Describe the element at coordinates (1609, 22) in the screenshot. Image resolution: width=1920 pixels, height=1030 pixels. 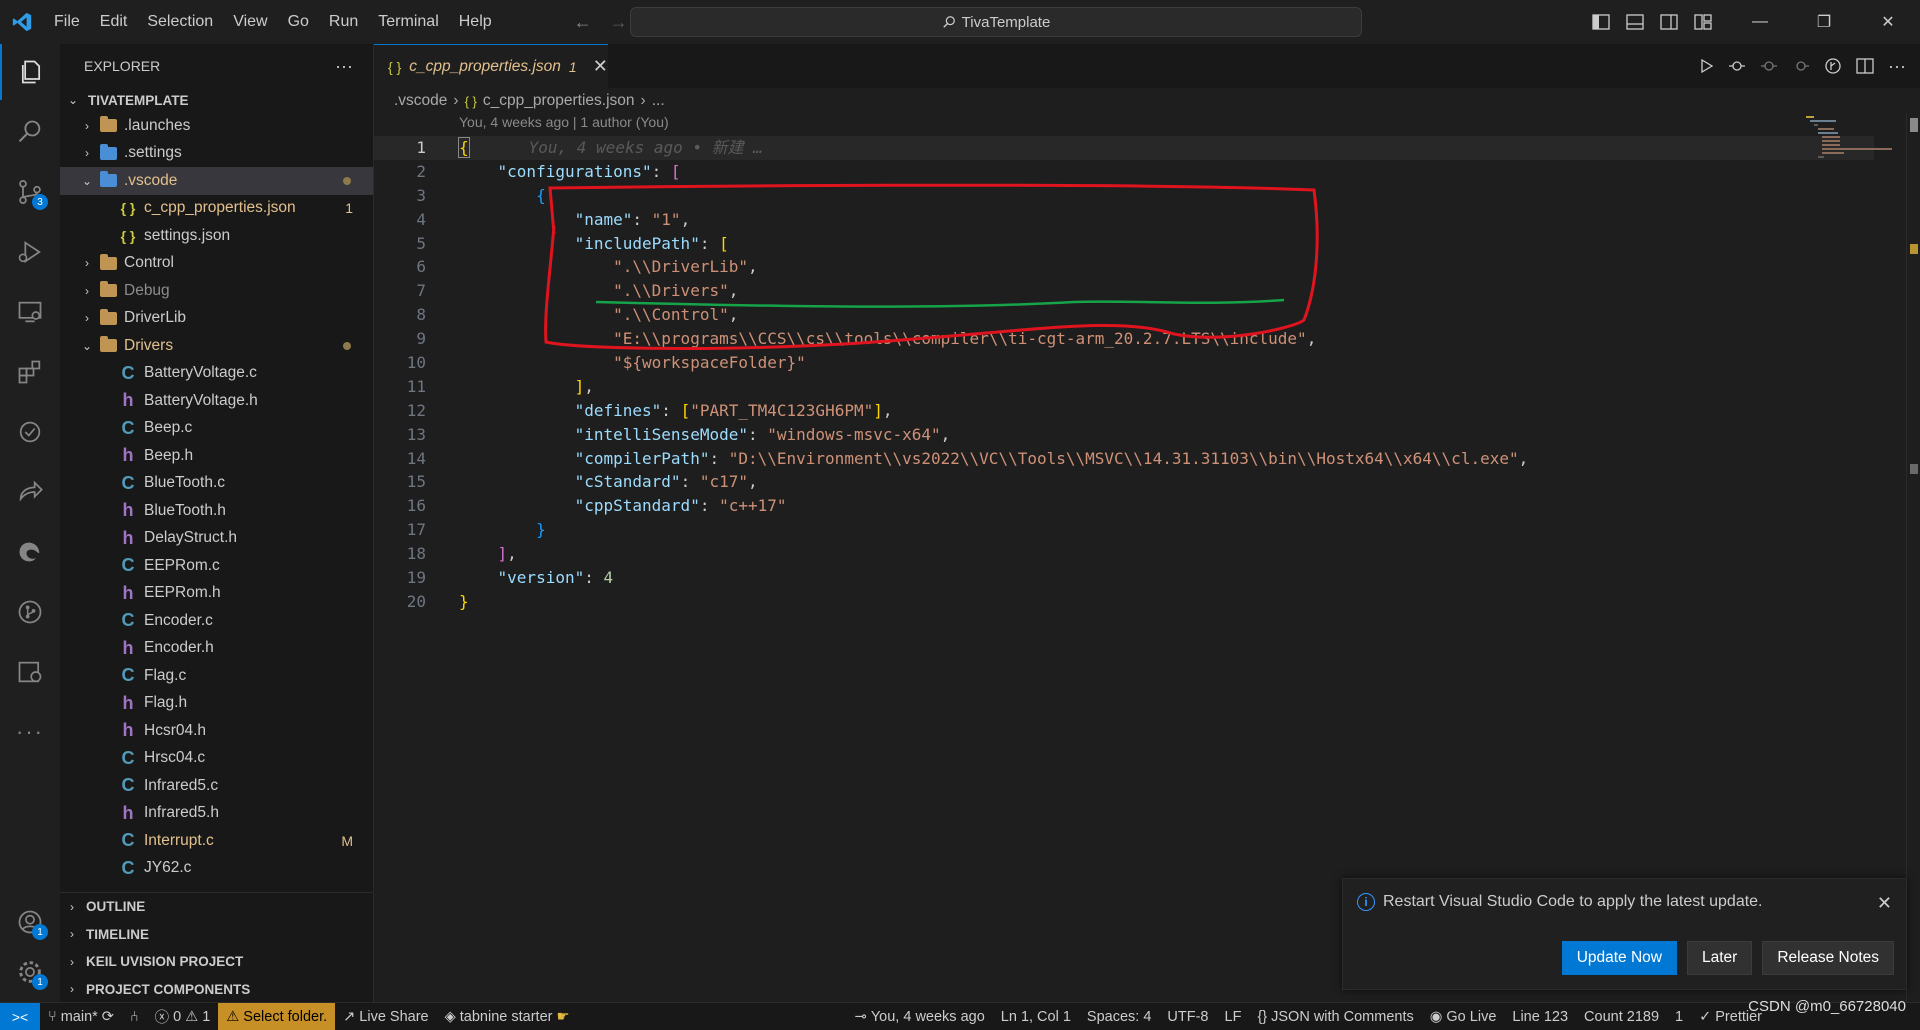
I see `toggle-primary-sidebar-icon` at that location.